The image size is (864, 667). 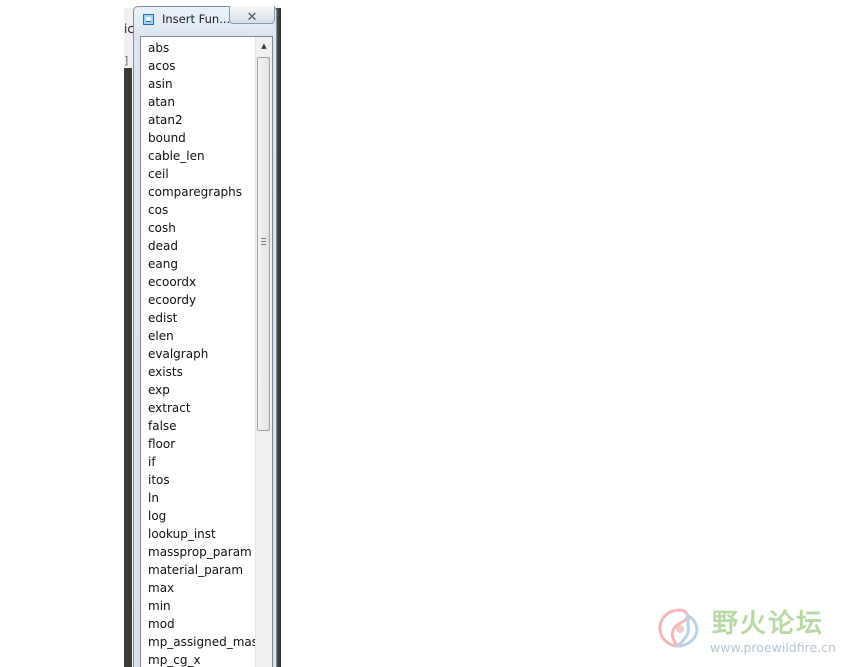 I want to click on watermark-title: 野火论坛, so click(x=768, y=624).